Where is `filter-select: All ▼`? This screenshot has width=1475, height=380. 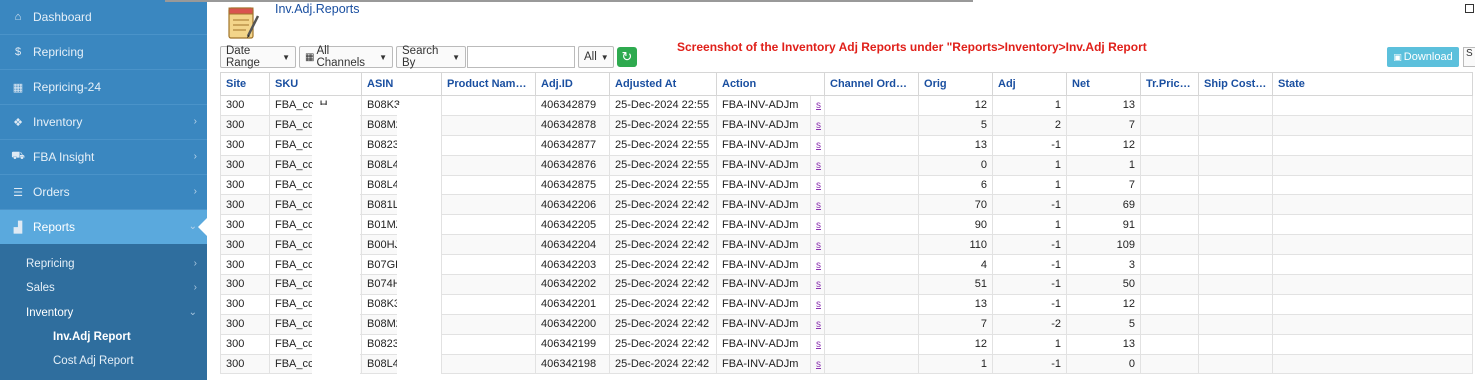
filter-select: All ▼ is located at coordinates (596, 57).